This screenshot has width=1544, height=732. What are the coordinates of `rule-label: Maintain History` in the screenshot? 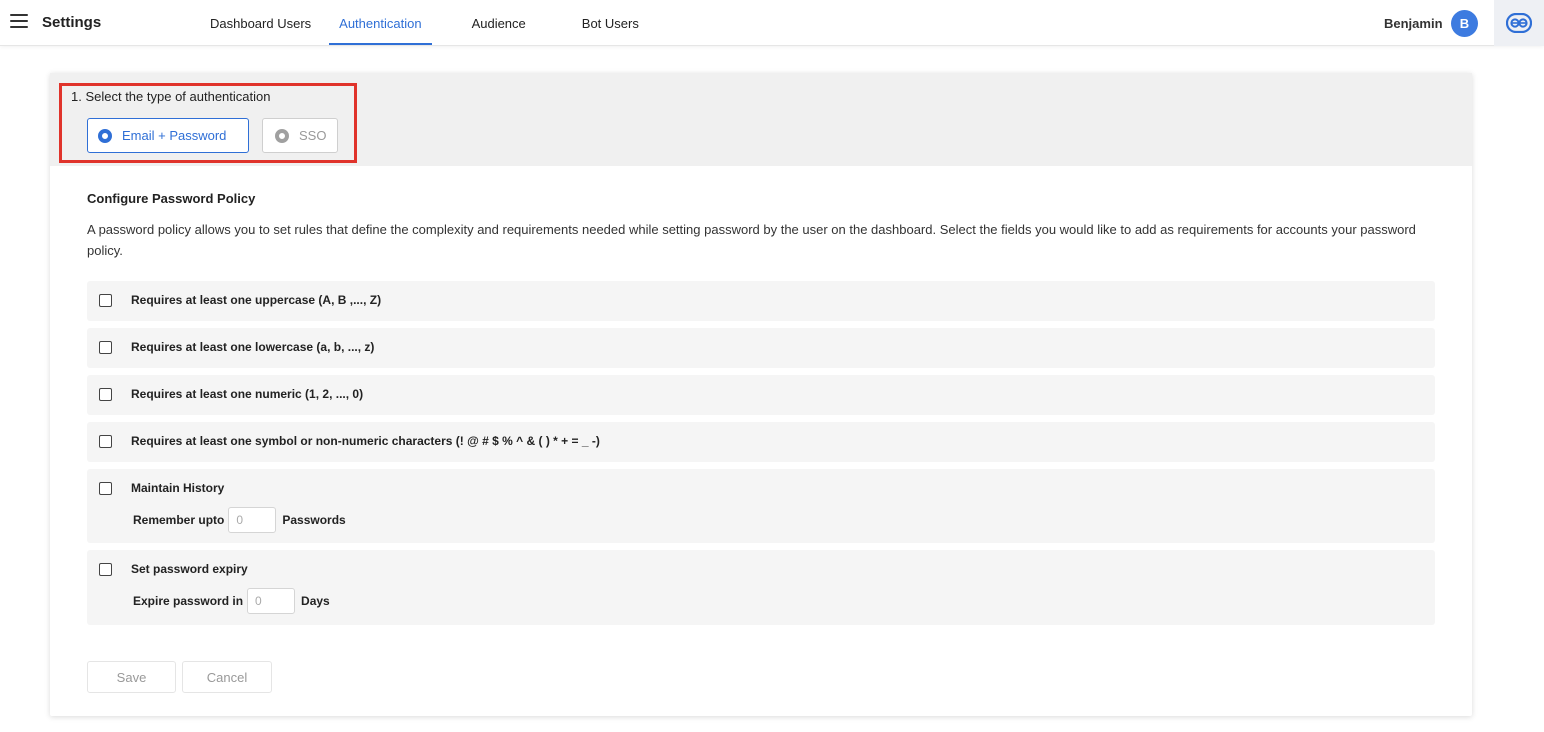 It's located at (178, 488).